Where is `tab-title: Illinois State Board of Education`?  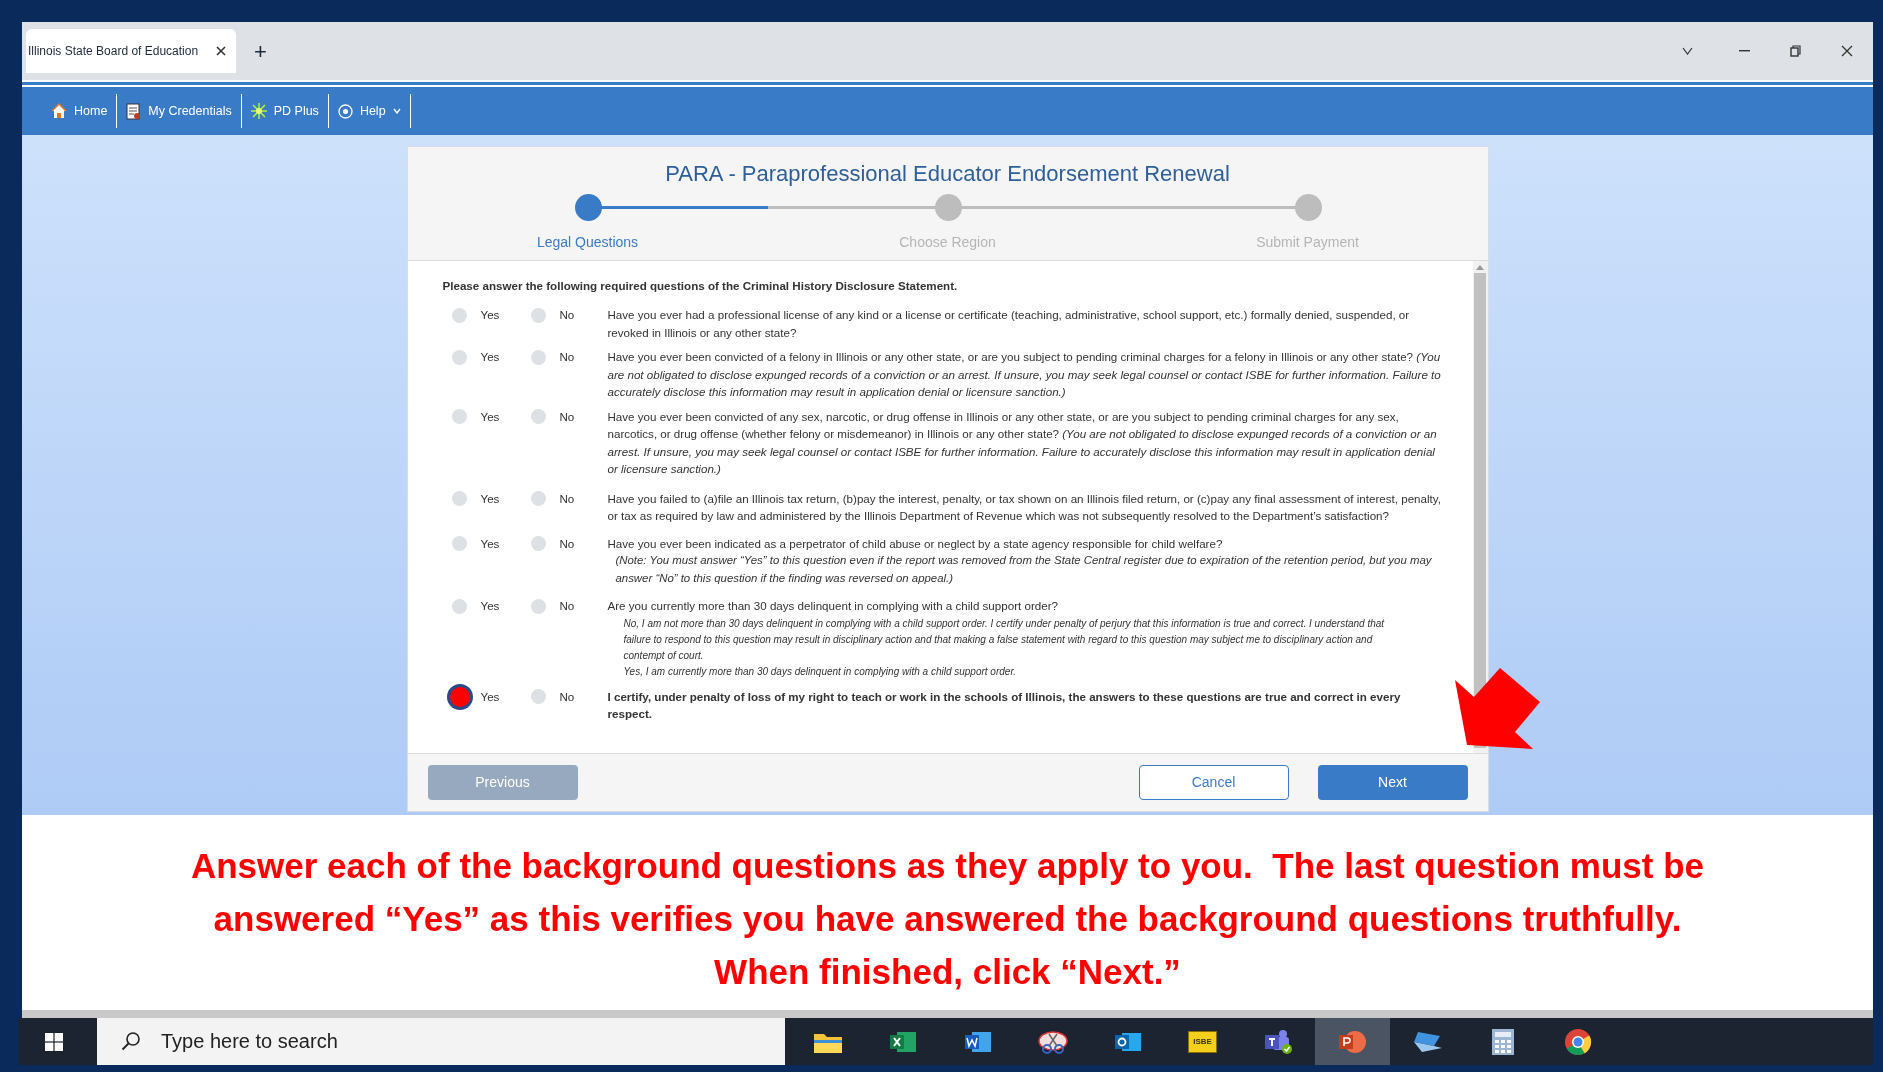
tab-title: Illinois State Board of Education is located at coordinates (114, 51).